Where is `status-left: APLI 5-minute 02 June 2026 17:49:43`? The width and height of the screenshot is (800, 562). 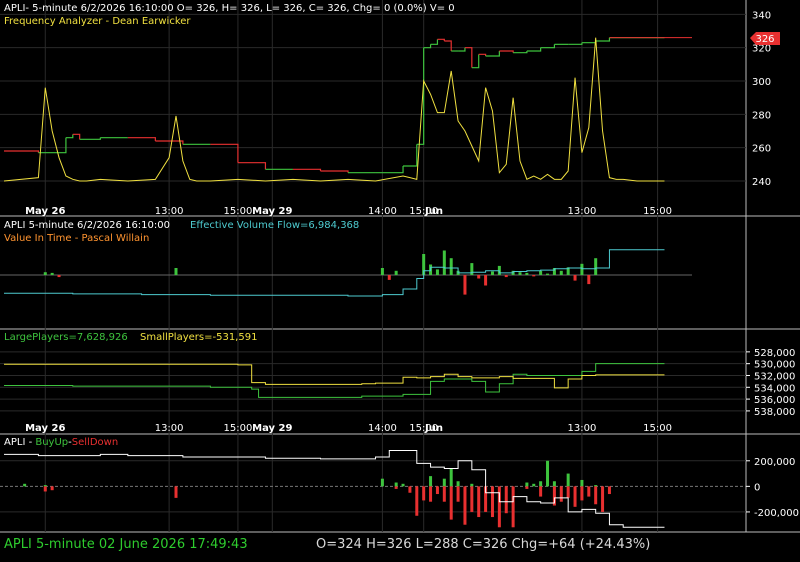
status-left: APLI 5-minute 02 June 2026 17:49:43 is located at coordinates (126, 544).